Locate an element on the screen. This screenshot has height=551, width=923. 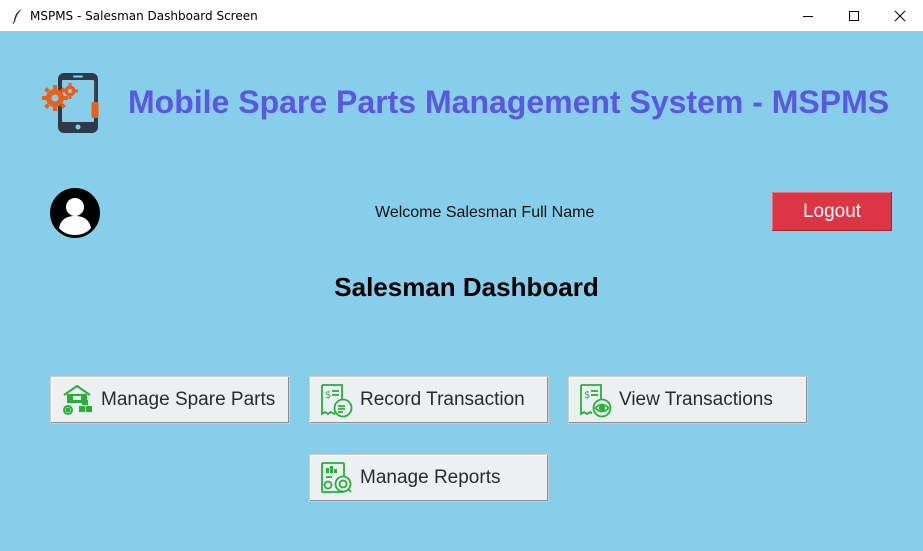
welcome-message: Welcome Salesman Full Name is located at coordinates (485, 212).